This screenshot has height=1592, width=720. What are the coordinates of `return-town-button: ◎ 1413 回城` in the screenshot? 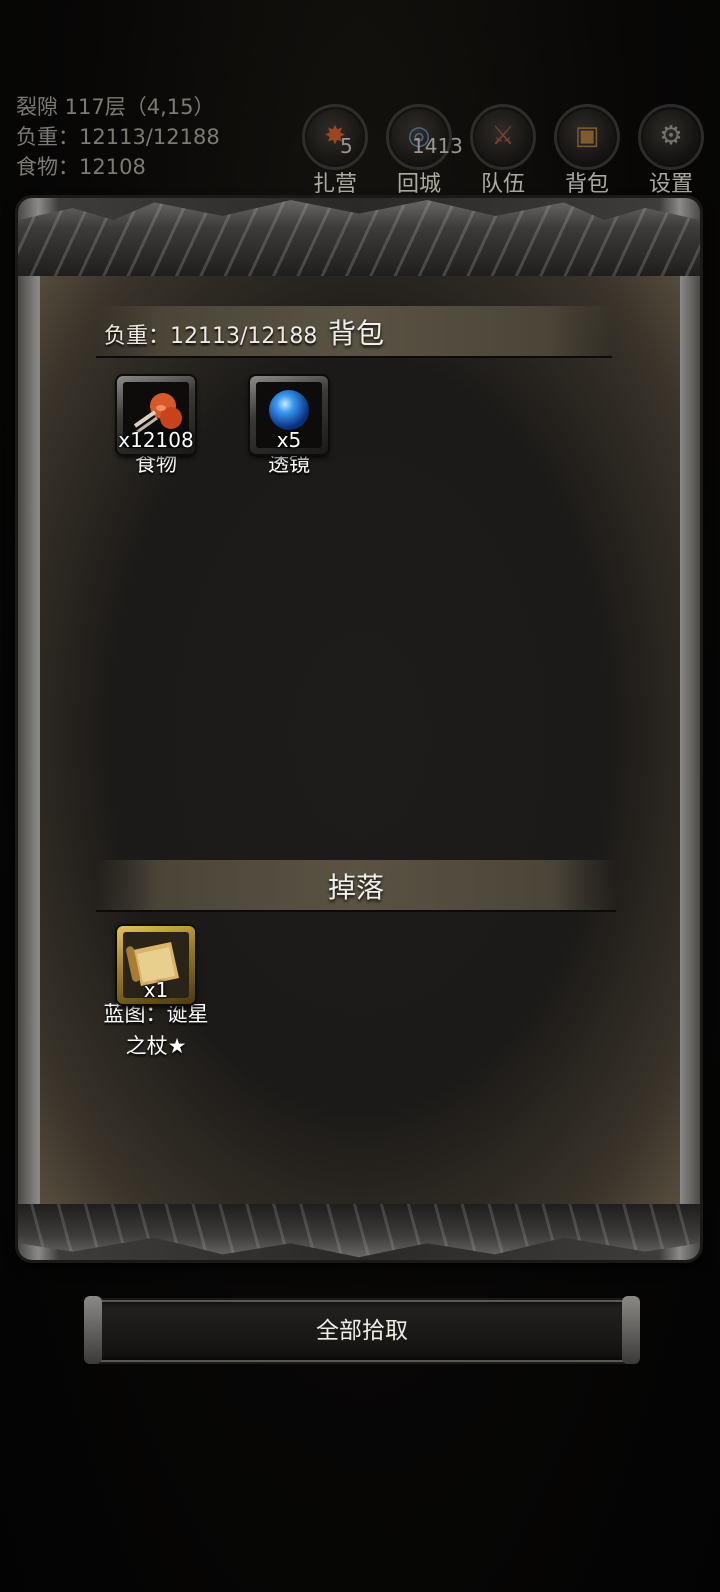 It's located at (423, 150).